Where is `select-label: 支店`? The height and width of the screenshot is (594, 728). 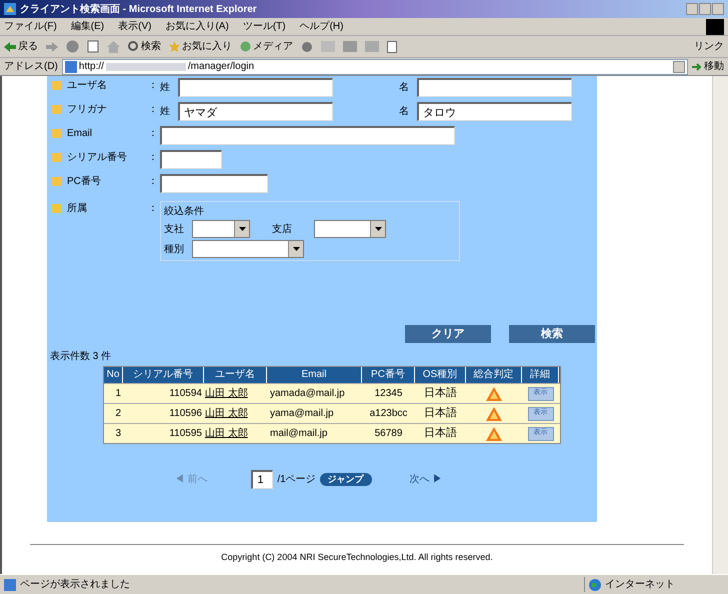 select-label: 支店 is located at coordinates (282, 229).